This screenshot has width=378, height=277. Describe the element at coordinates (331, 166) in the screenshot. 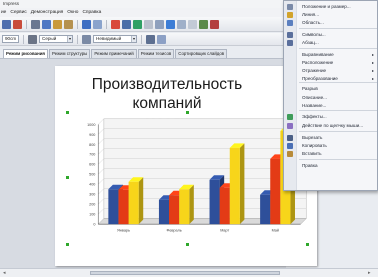

I see `context-menu-item: Правка` at that location.